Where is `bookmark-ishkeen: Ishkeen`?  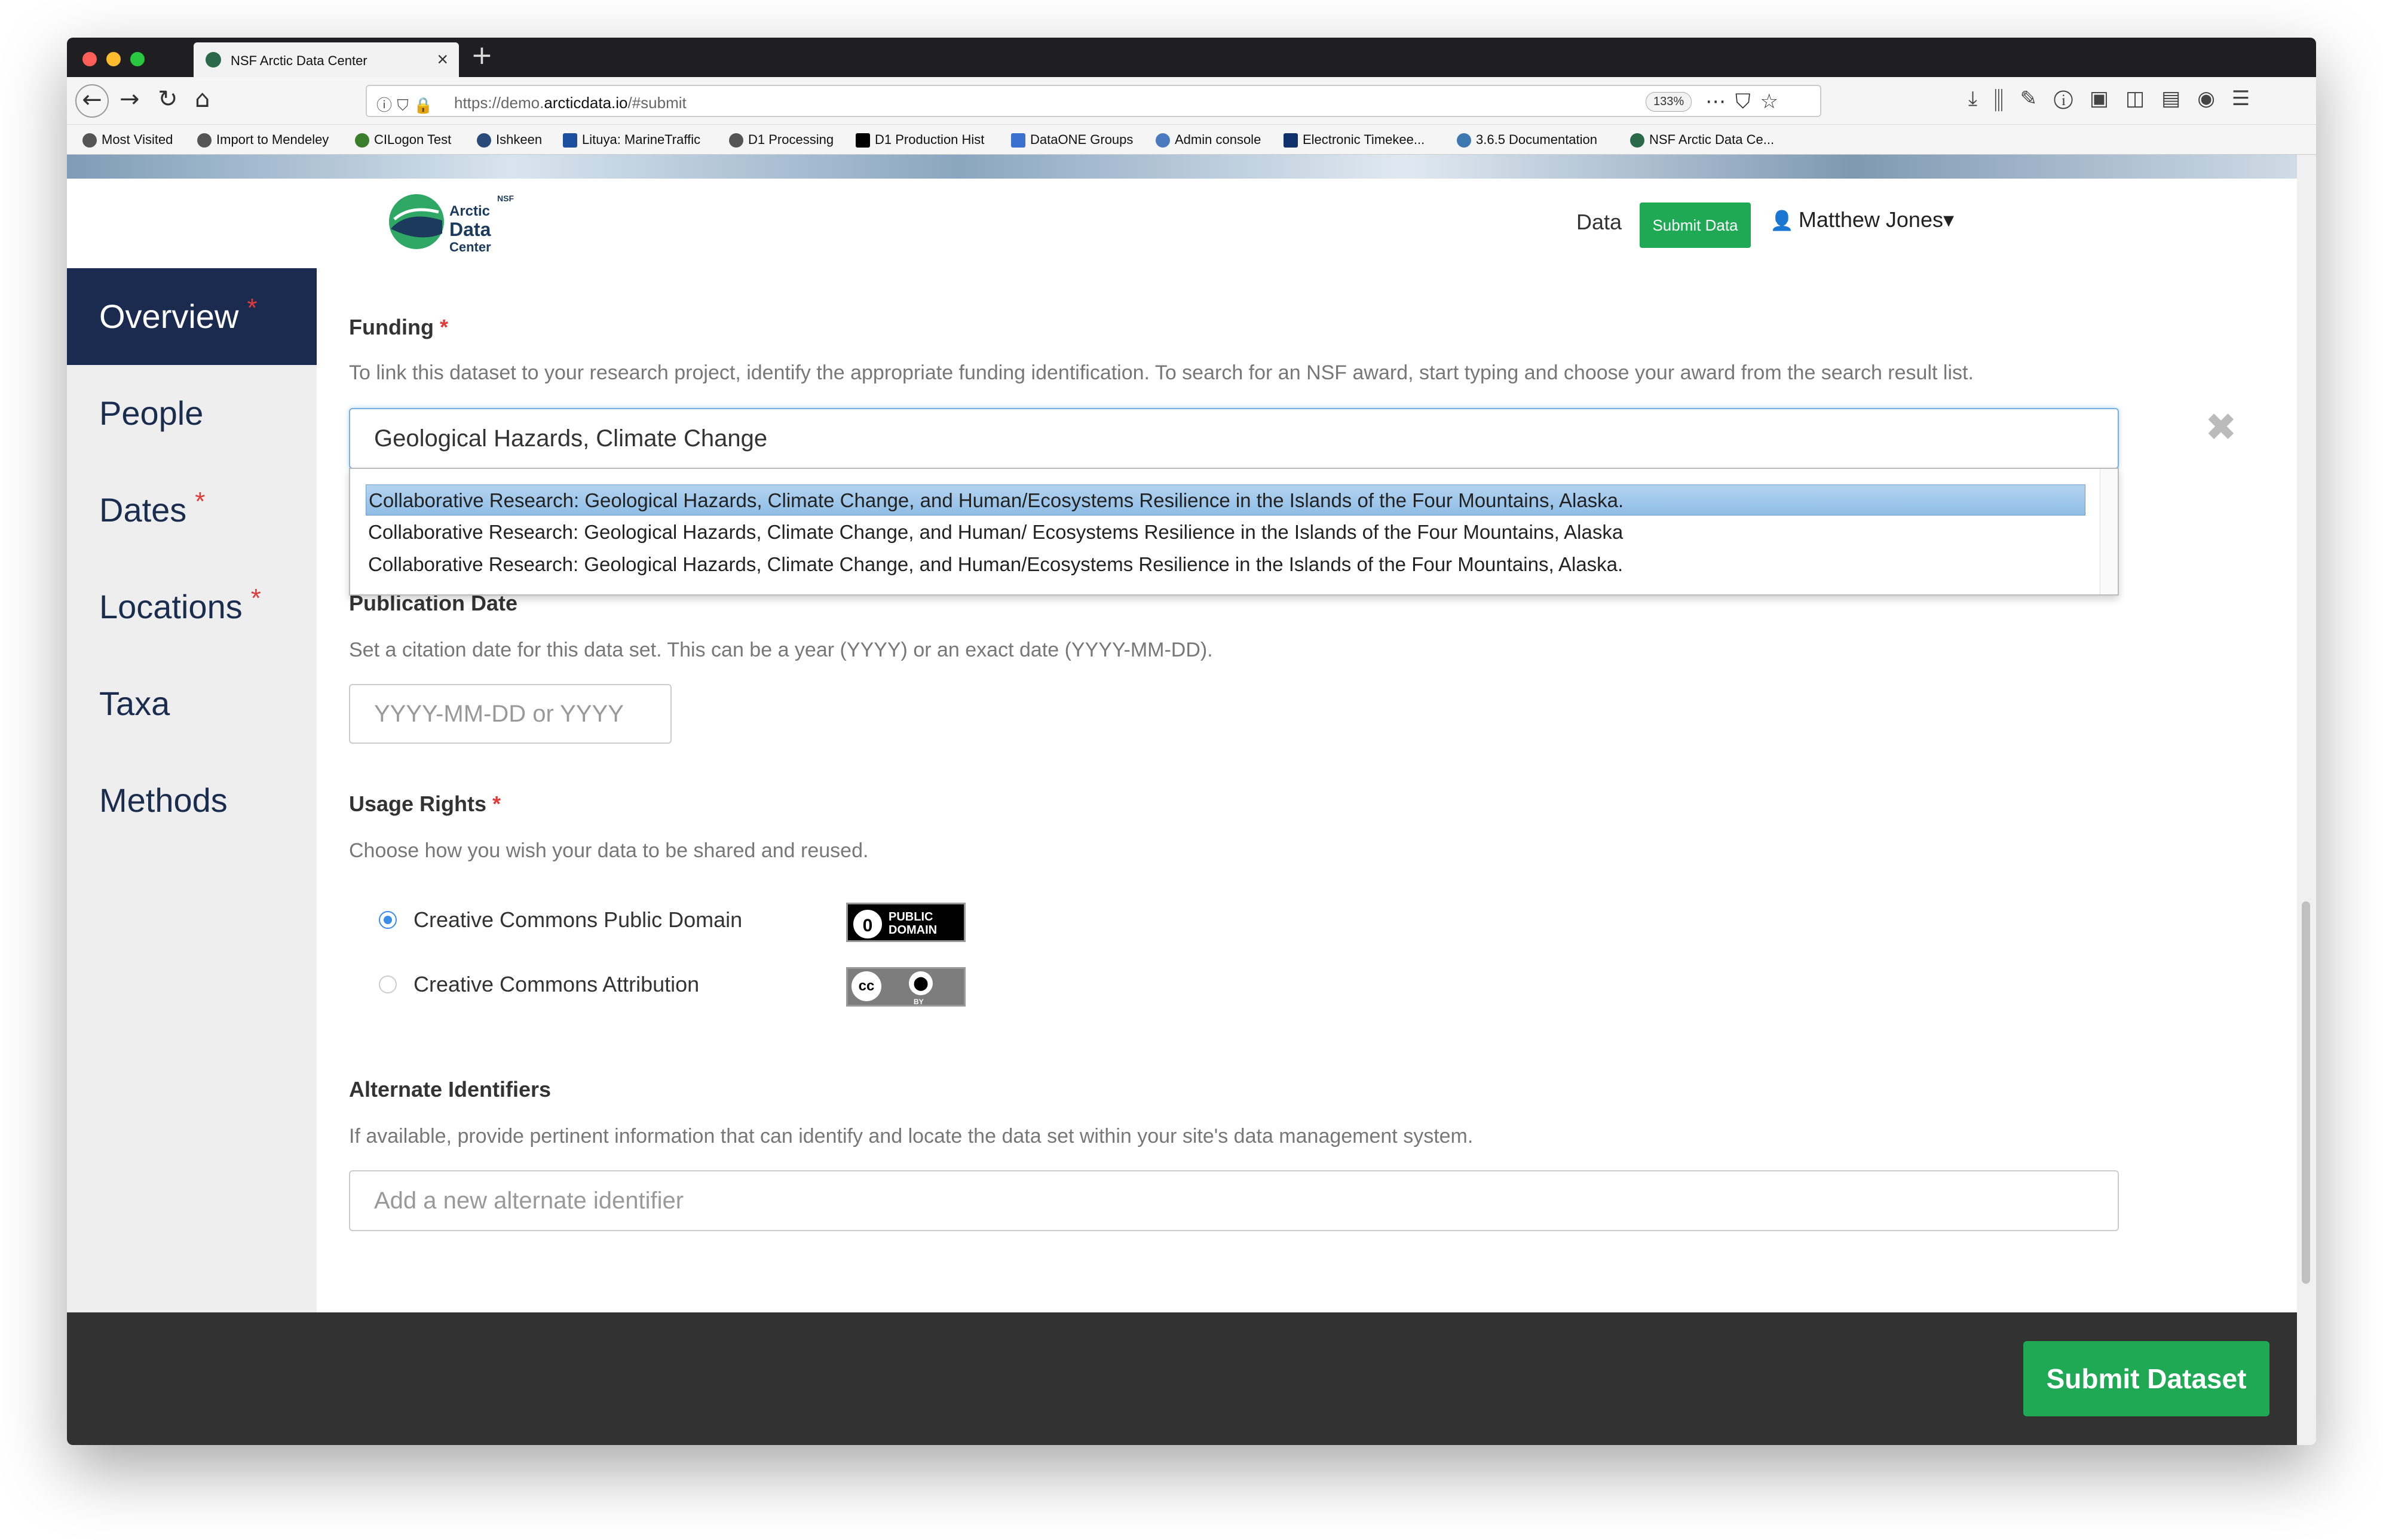
bookmark-ishkeen: Ishkeen is located at coordinates (510, 140).